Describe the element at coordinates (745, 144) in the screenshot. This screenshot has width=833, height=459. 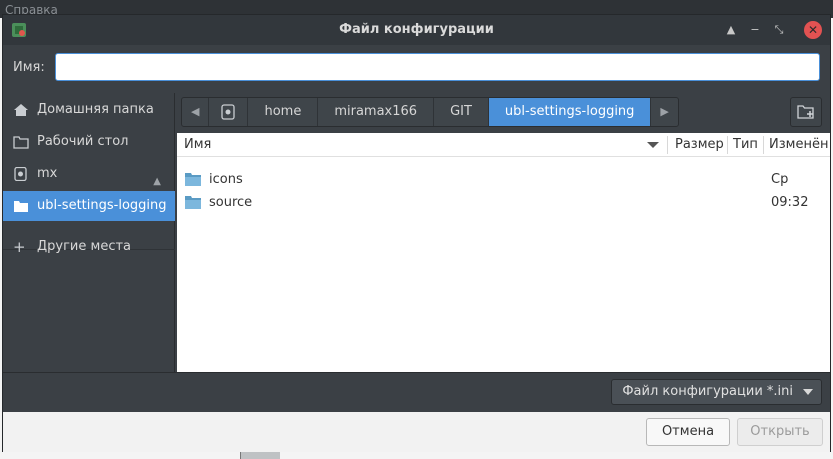
I see `column-header-type: Тип` at that location.